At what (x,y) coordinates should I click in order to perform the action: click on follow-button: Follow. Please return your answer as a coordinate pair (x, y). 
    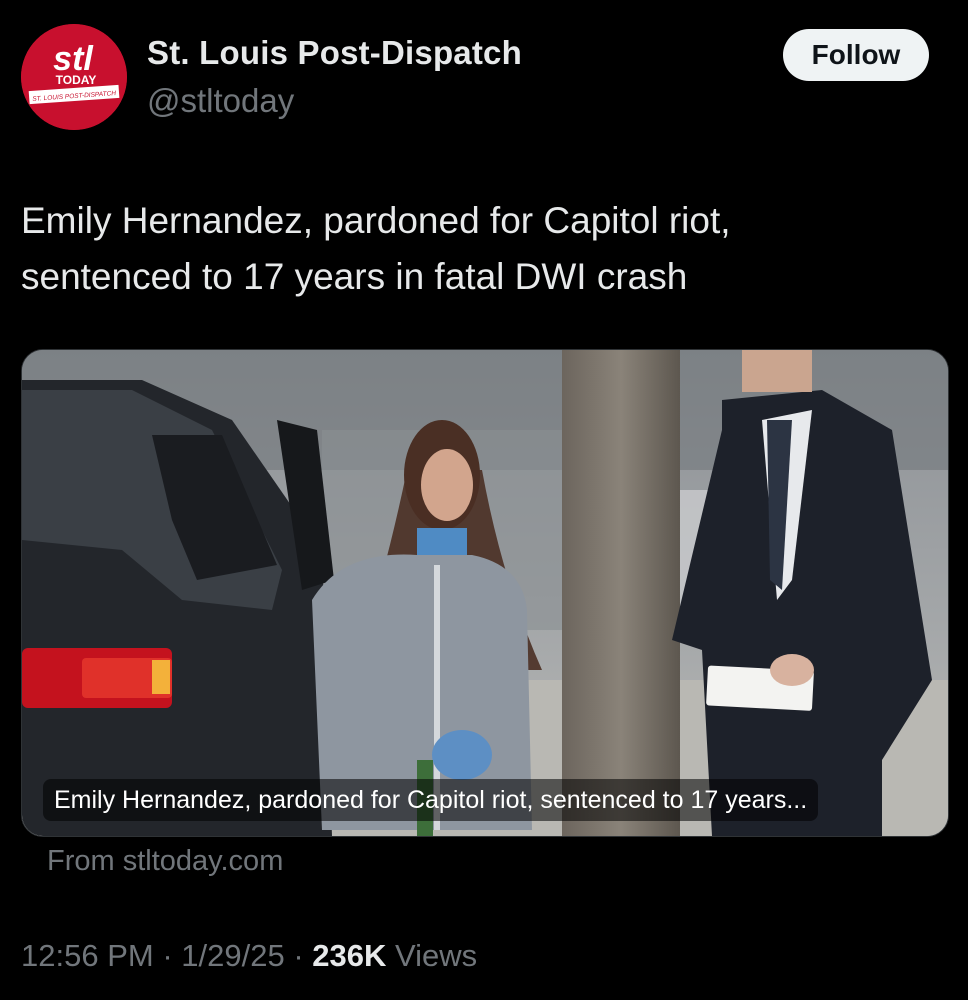
    Looking at the image, I should click on (856, 55).